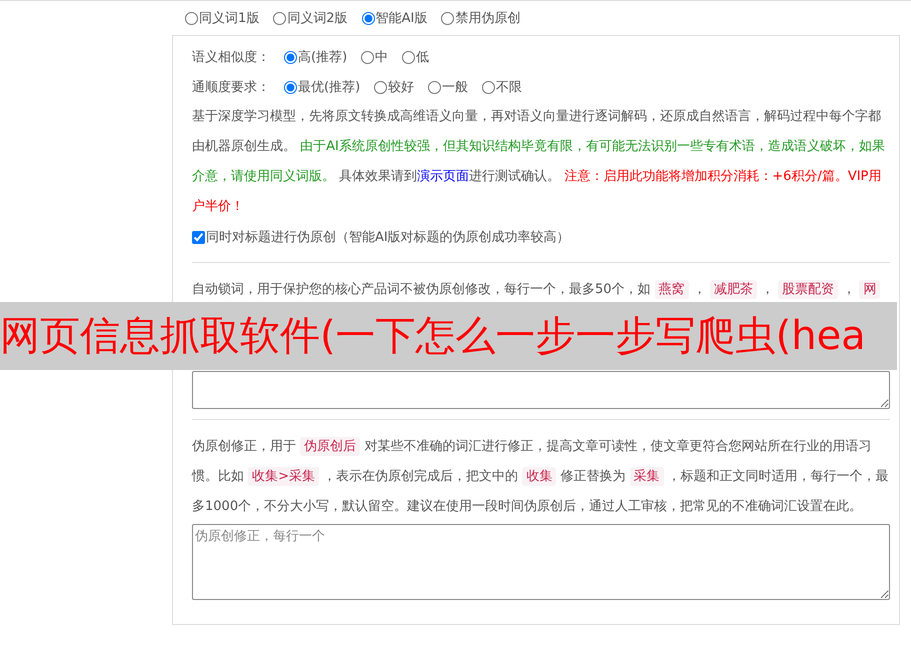 The width and height of the screenshot is (911, 658). What do you see at coordinates (401, 87) in the screenshot?
I see `radio-label: 较好` at bounding box center [401, 87].